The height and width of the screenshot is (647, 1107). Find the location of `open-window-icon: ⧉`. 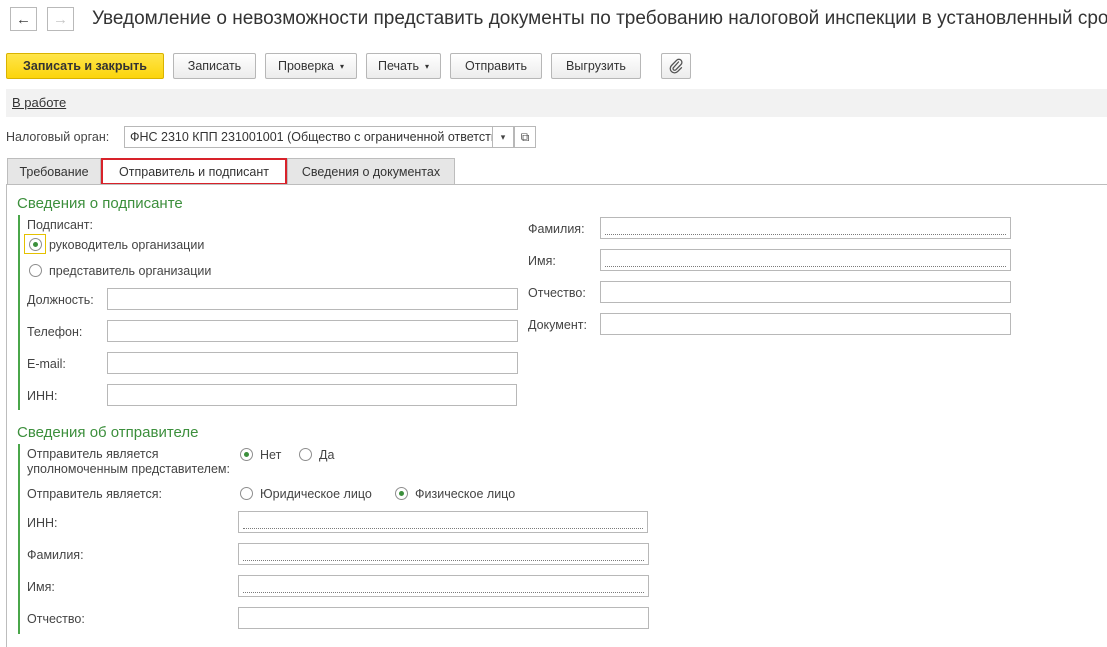

open-window-icon: ⧉ is located at coordinates (525, 136).